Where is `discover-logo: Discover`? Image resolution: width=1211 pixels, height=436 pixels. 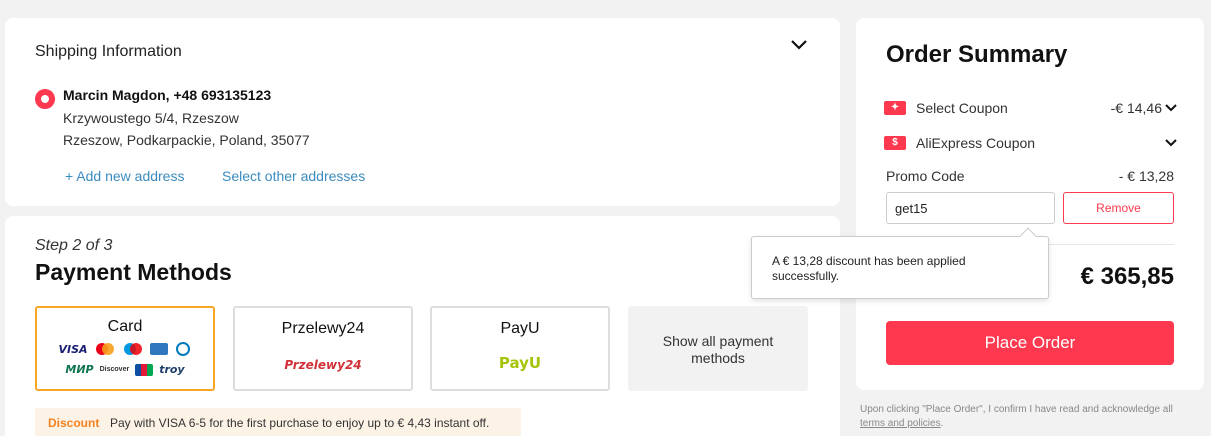
discover-logo: Discover is located at coordinates (114, 369).